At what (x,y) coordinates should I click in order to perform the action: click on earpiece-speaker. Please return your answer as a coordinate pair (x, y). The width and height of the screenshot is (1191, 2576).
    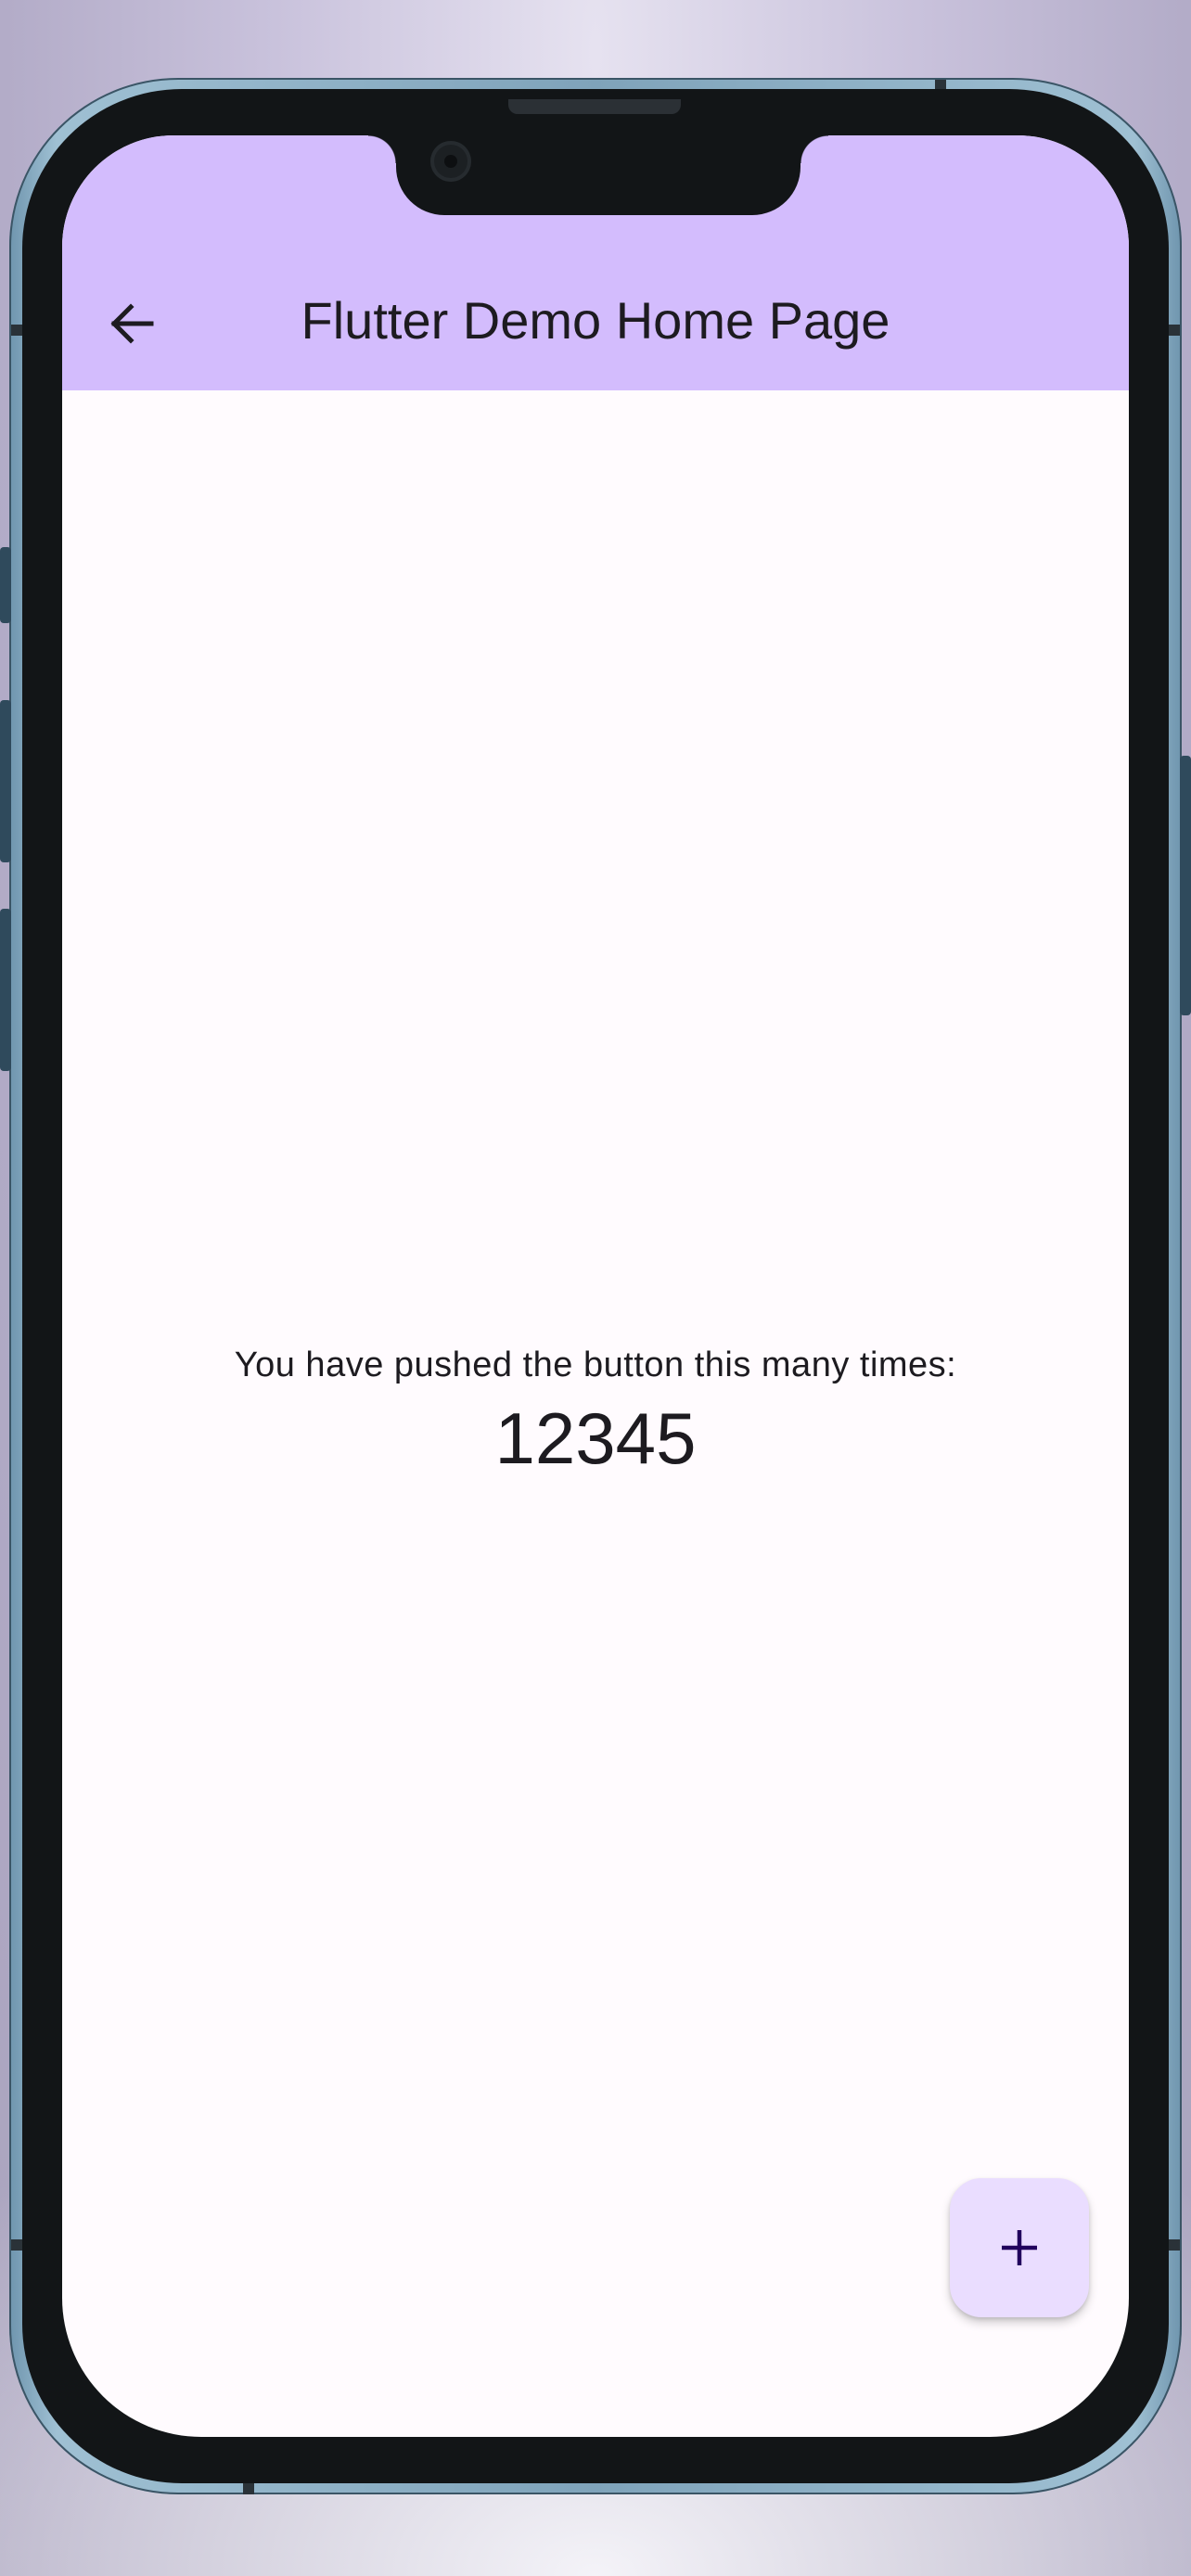
    Looking at the image, I should click on (594, 107).